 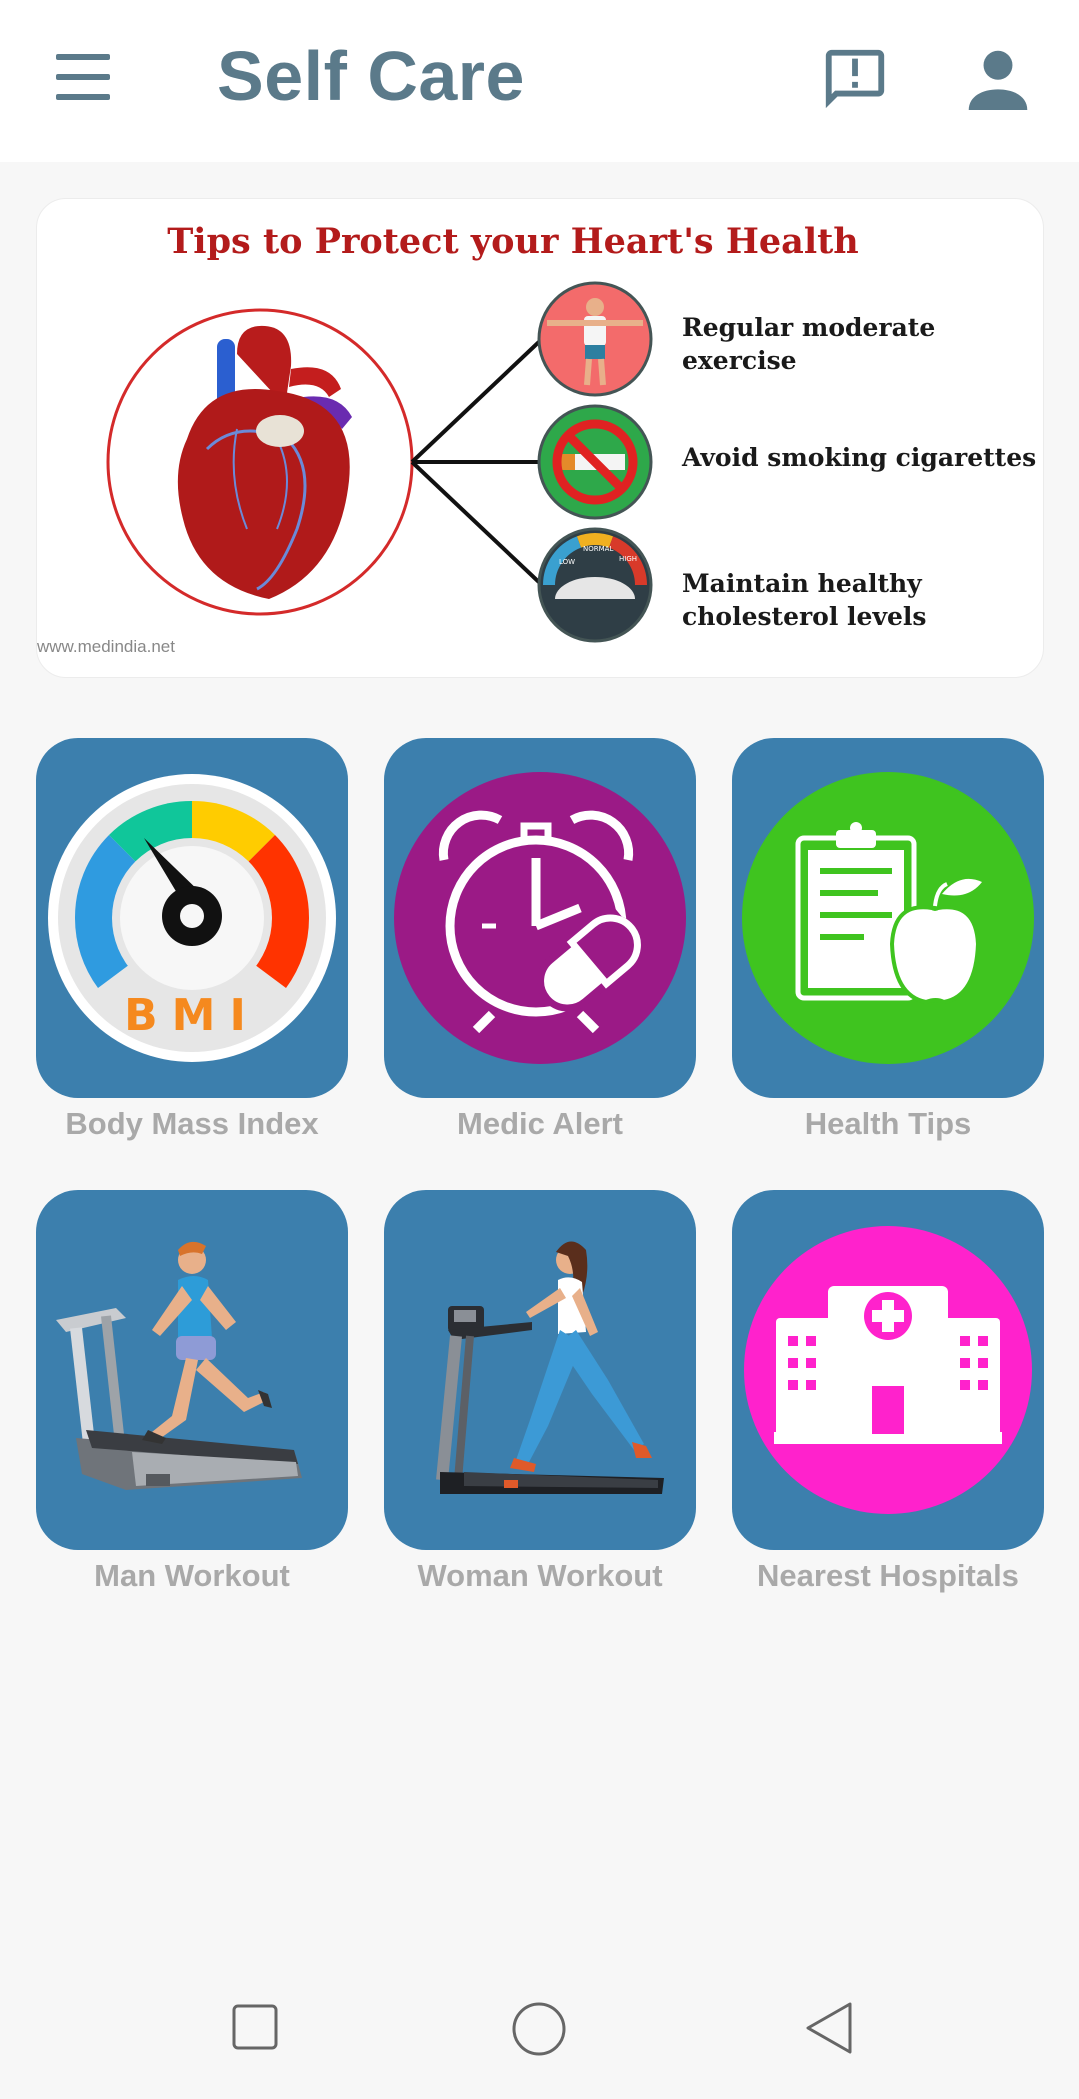 I want to click on recent-apps-button, so click(x=255, y=2027).